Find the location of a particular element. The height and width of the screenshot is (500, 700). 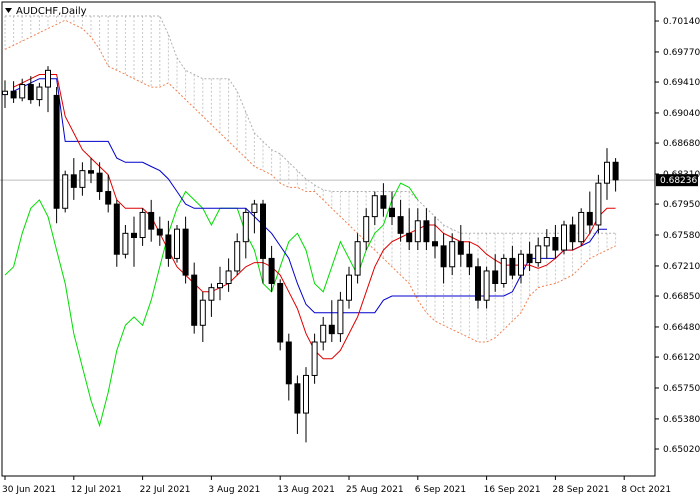

x-tick-label: 28 Sep 2021 is located at coordinates (580, 490).